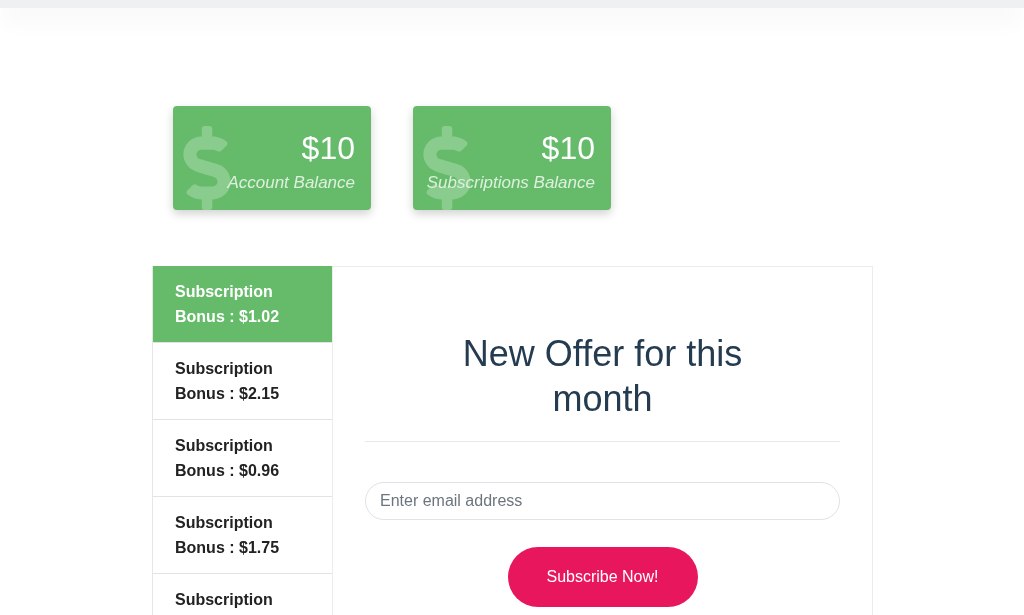 The image size is (1024, 615). What do you see at coordinates (602, 577) in the screenshot?
I see `subscribe-button: Subscribe Now!` at bounding box center [602, 577].